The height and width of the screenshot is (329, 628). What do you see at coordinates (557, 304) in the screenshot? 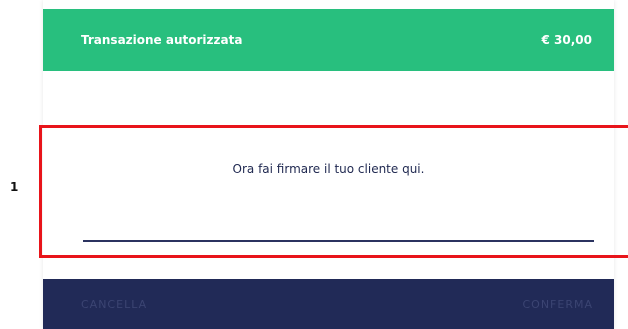
I see `confirm-button: CONFERMA` at bounding box center [557, 304].